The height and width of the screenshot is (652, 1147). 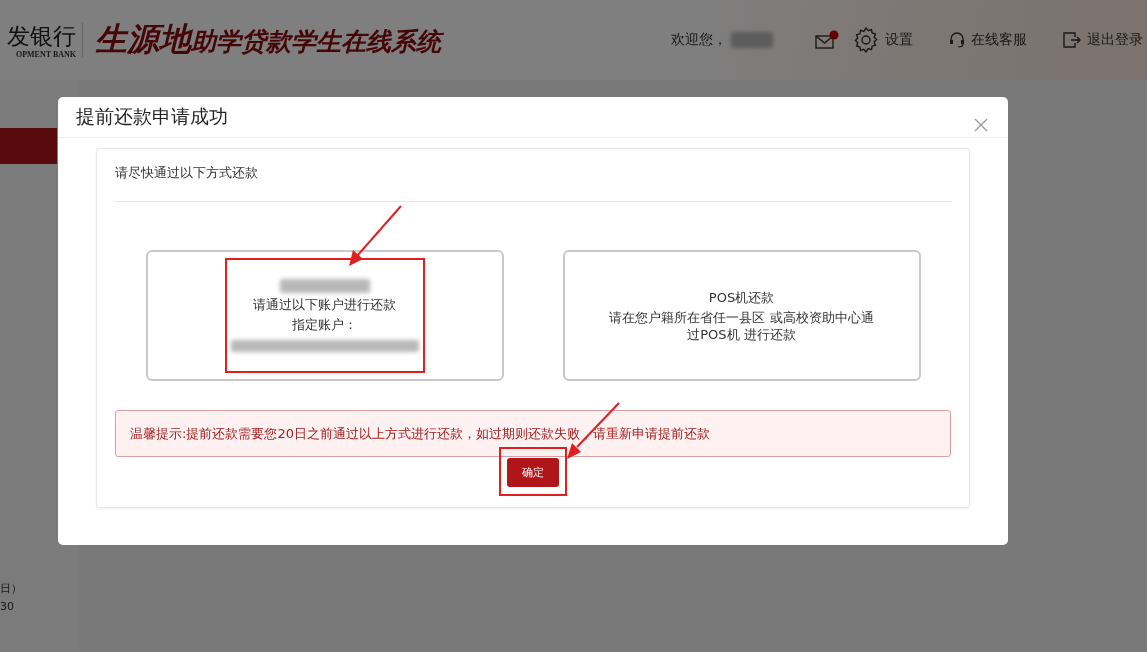 I want to click on bank-name: 发银行, so click(x=41, y=35).